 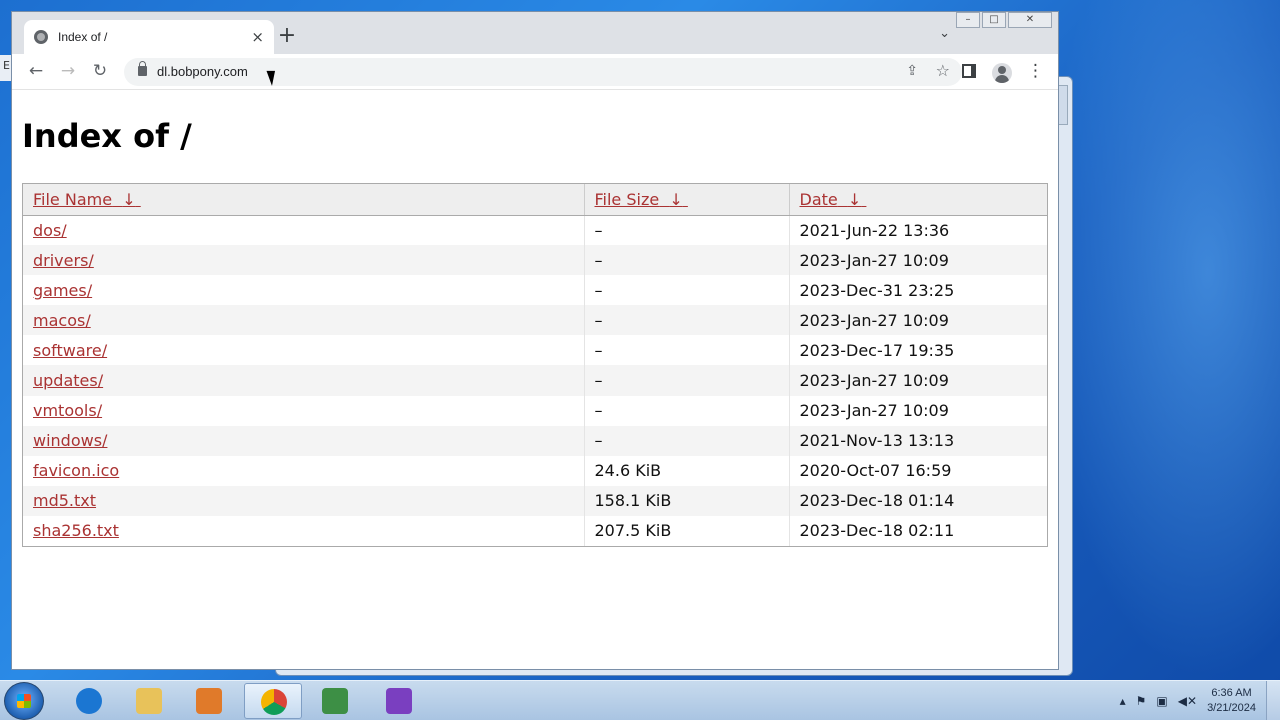 What do you see at coordinates (1035, 71) in the screenshot?
I see `kebab-menu-icon: ⋮` at bounding box center [1035, 71].